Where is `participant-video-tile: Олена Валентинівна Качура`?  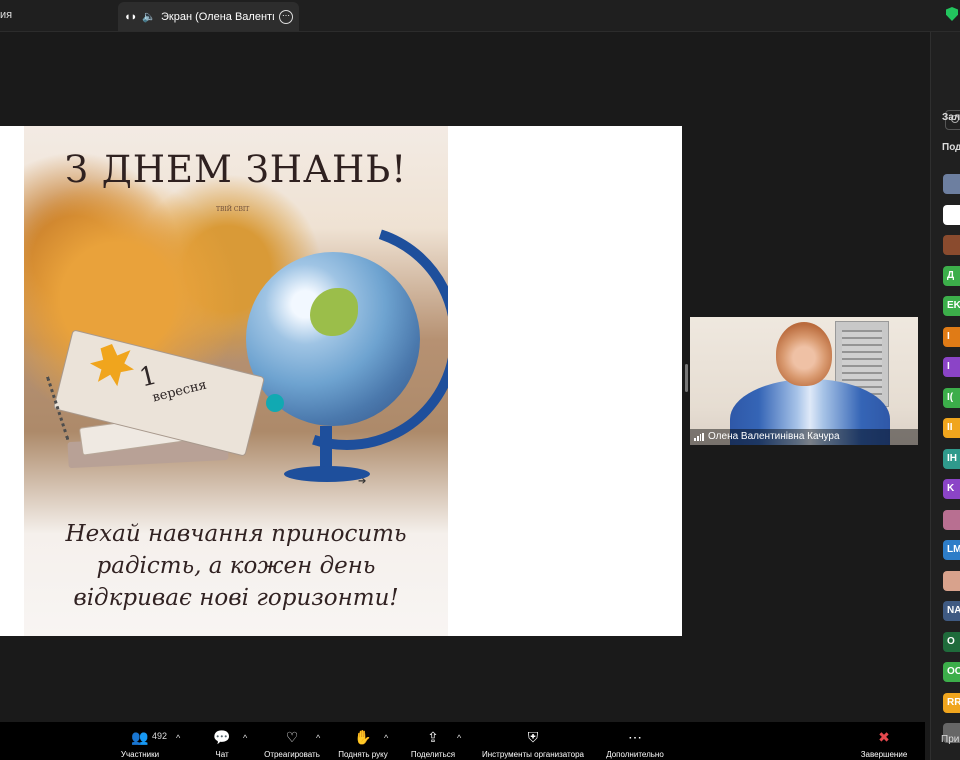 participant-video-tile: Олена Валентинівна Качура is located at coordinates (804, 381).